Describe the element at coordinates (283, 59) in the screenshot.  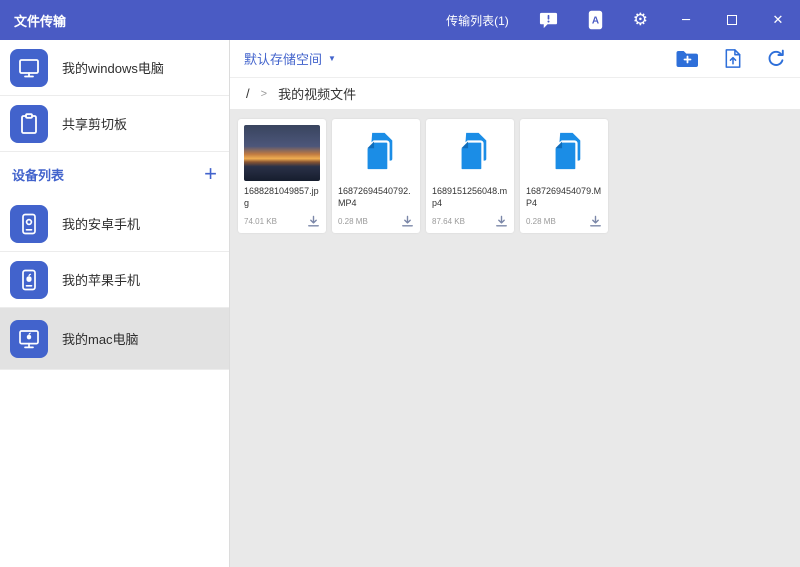
I see `storage-selector-label: 默认存储空间` at that location.